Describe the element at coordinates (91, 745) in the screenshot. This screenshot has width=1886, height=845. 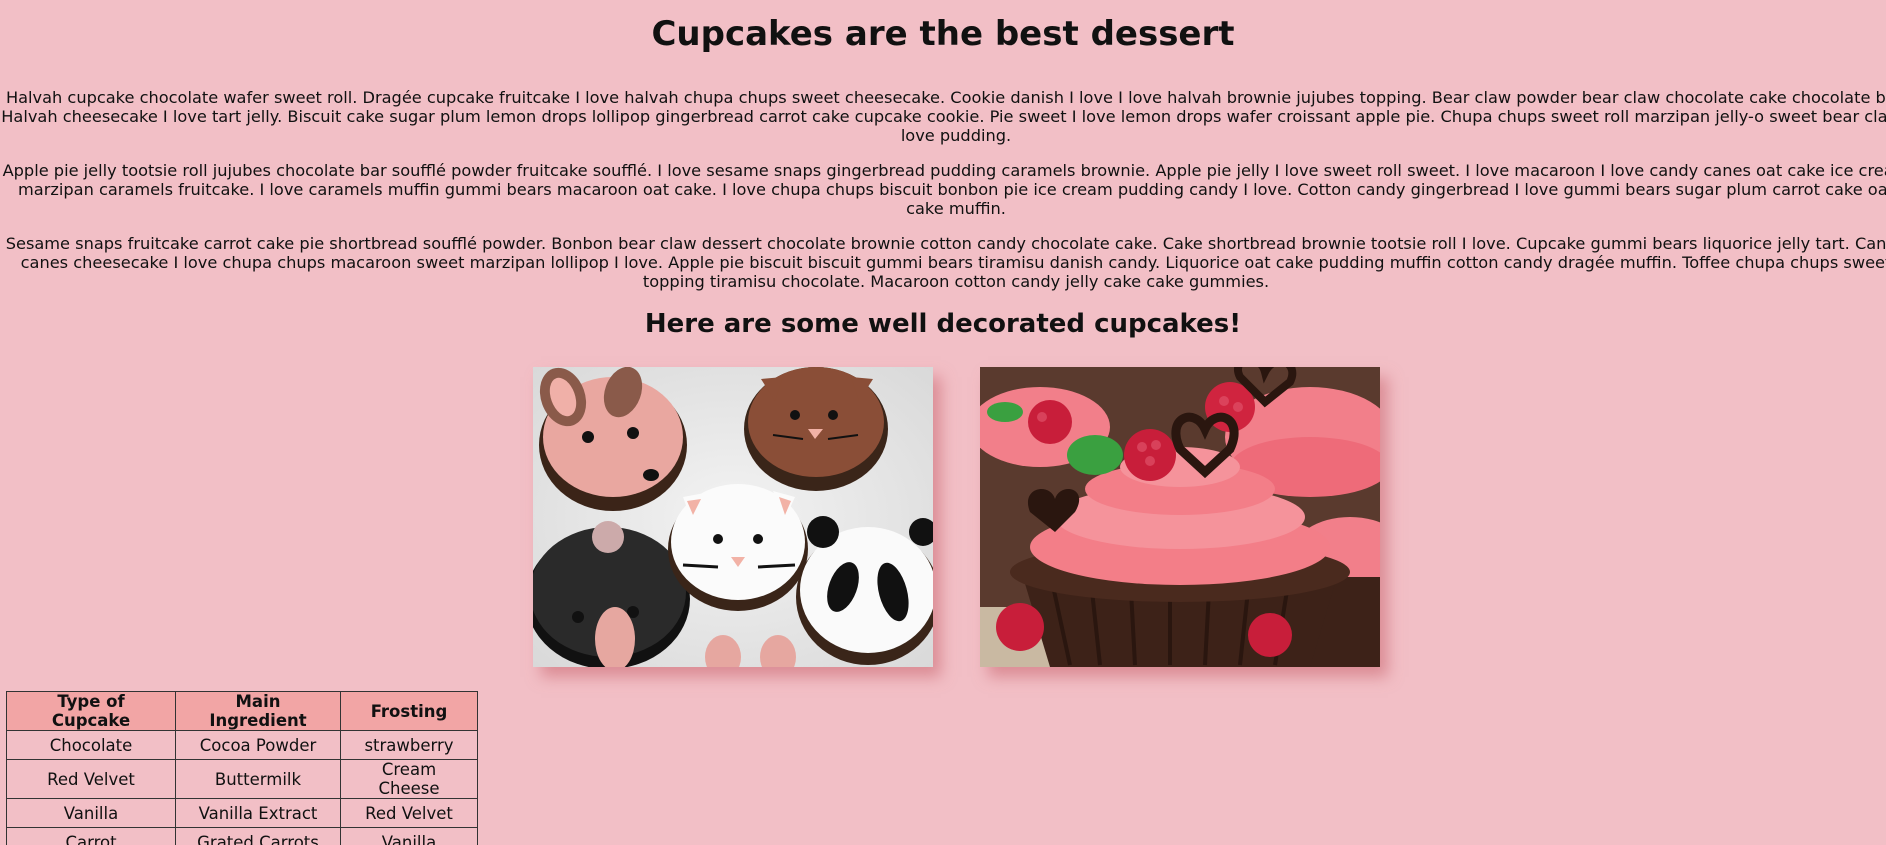
I see `cell-type: Chocolate` at that location.